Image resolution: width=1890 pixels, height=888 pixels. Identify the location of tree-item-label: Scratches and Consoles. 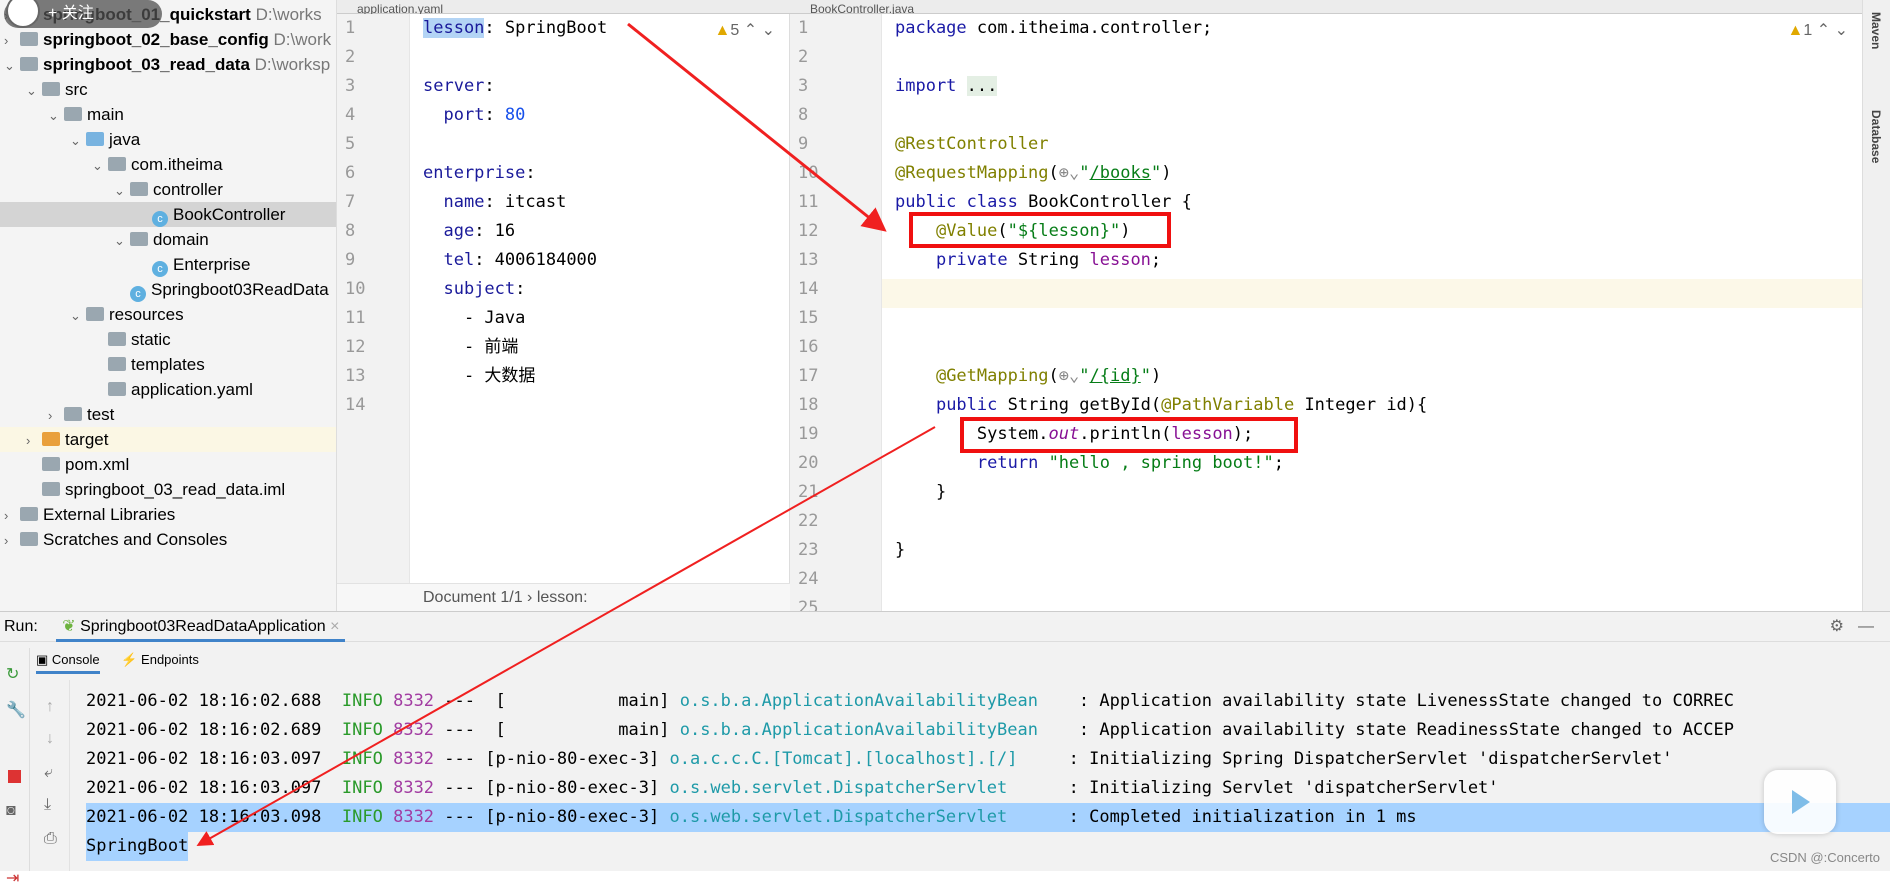
(135, 539).